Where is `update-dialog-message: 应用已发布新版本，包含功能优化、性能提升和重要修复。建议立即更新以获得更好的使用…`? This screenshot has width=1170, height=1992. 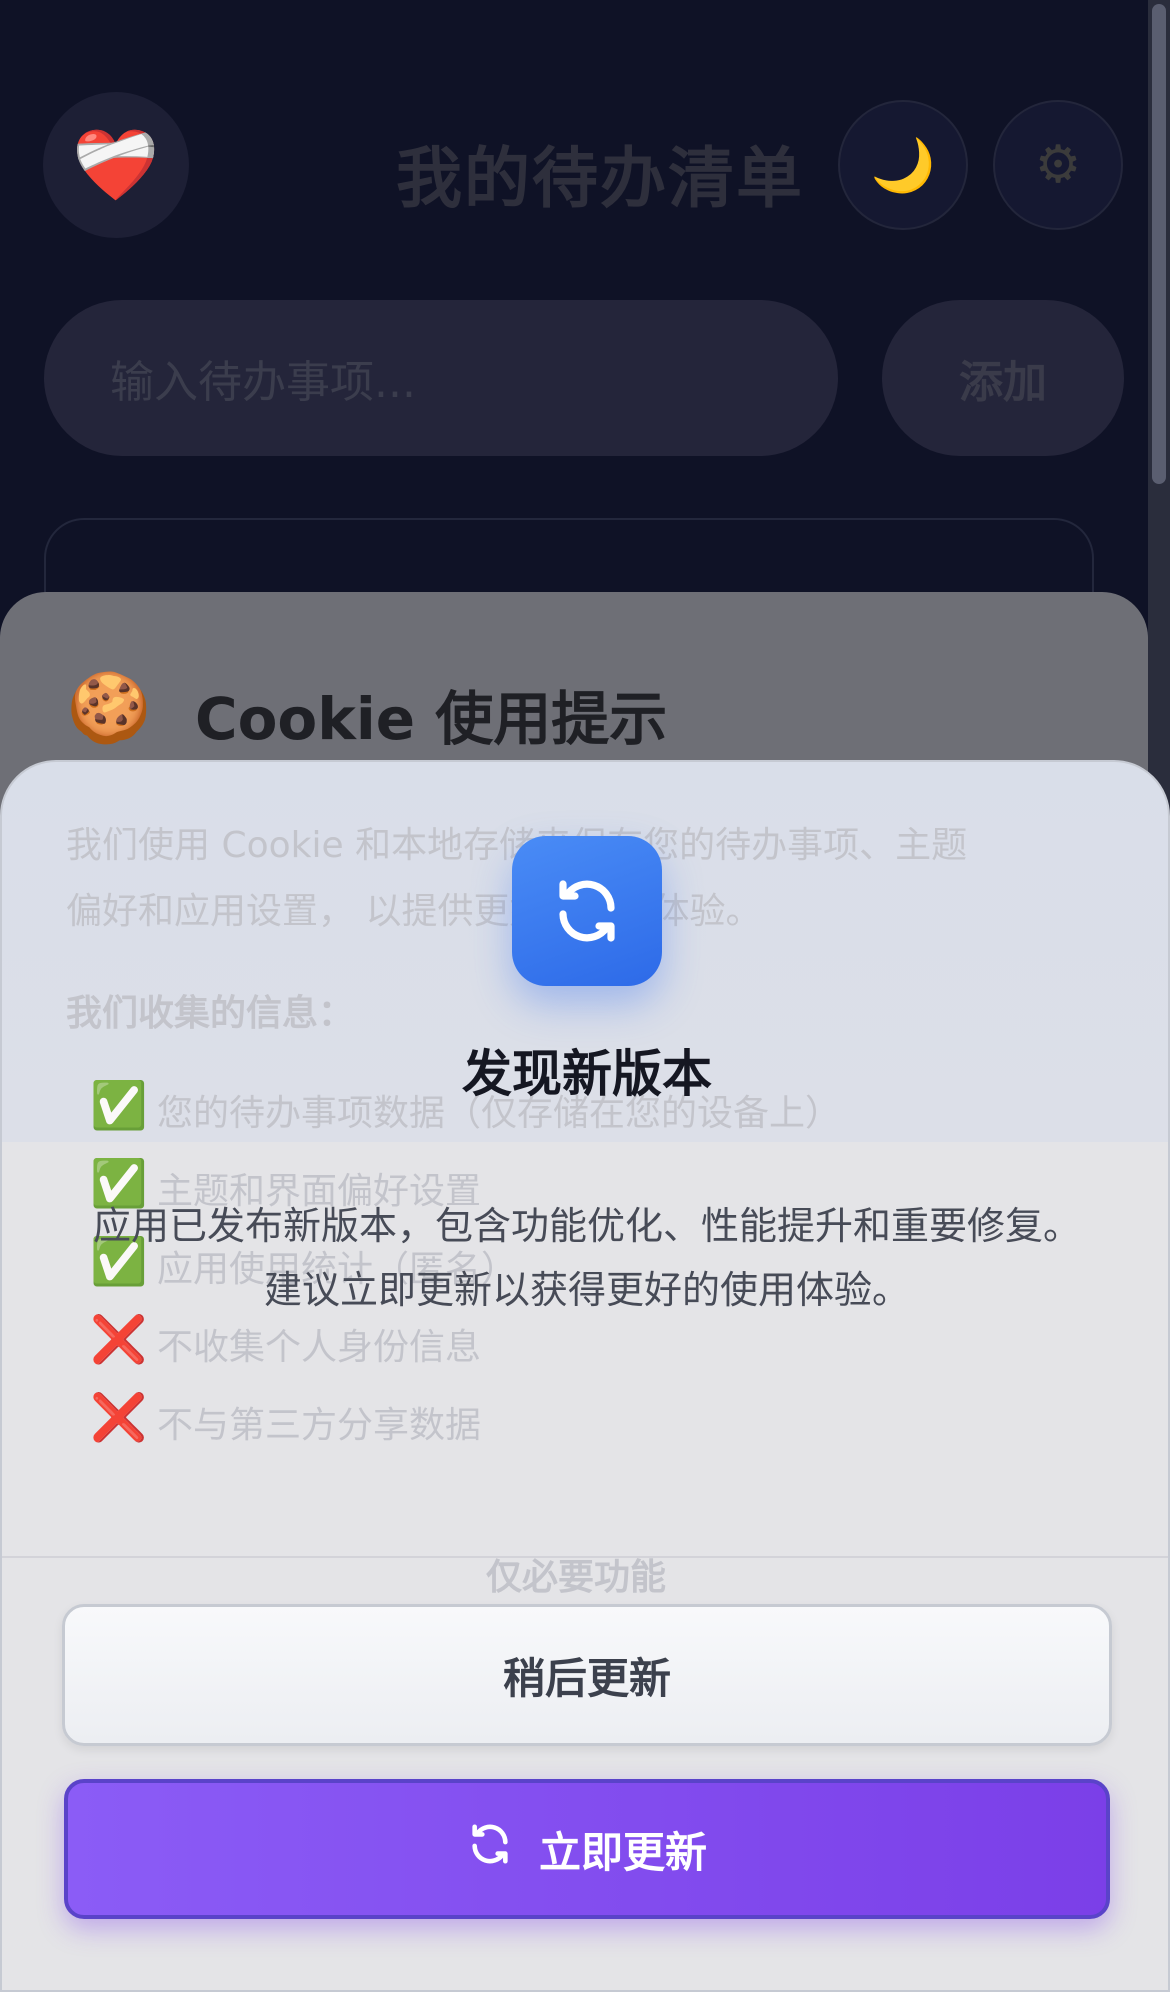 update-dialog-message: 应用已发布新版本，包含功能优化、性能提升和重要修复。建议立即更新以获得更好的使用… is located at coordinates (586, 1258).